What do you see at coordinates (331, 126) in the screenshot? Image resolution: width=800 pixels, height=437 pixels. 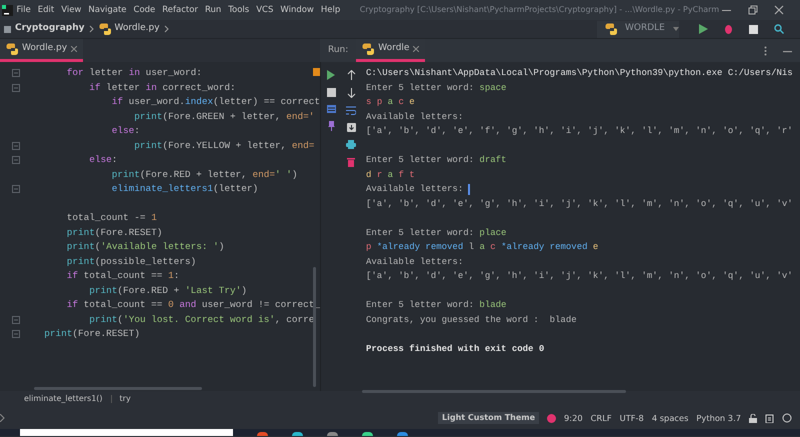 I see `pin-icon` at bounding box center [331, 126].